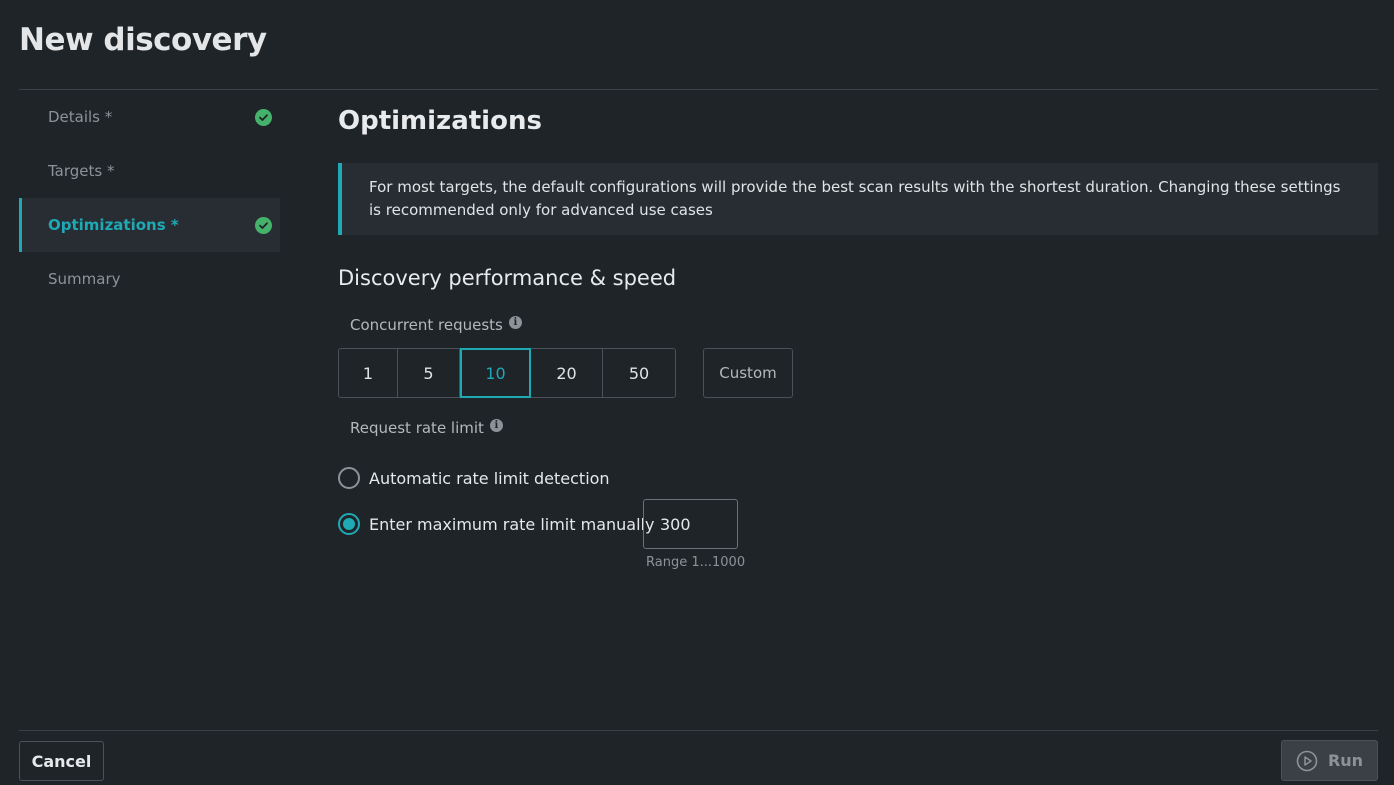  What do you see at coordinates (368, 373) in the screenshot?
I see `concurrent-option-1: 1` at bounding box center [368, 373].